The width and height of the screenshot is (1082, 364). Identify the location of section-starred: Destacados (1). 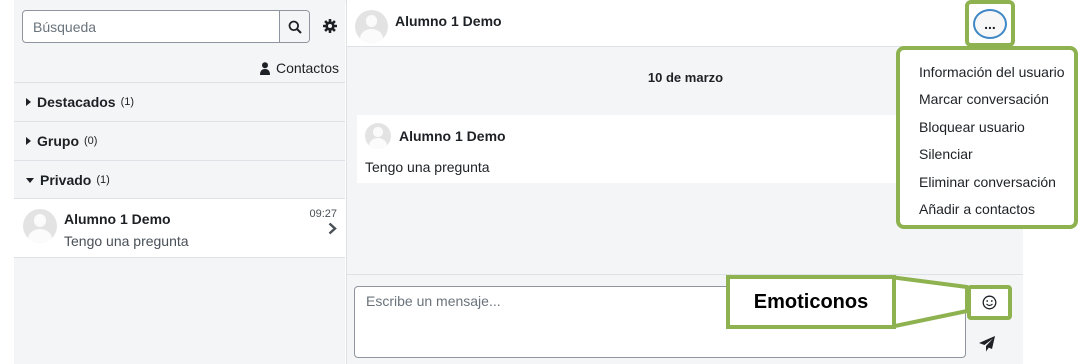
(179, 101).